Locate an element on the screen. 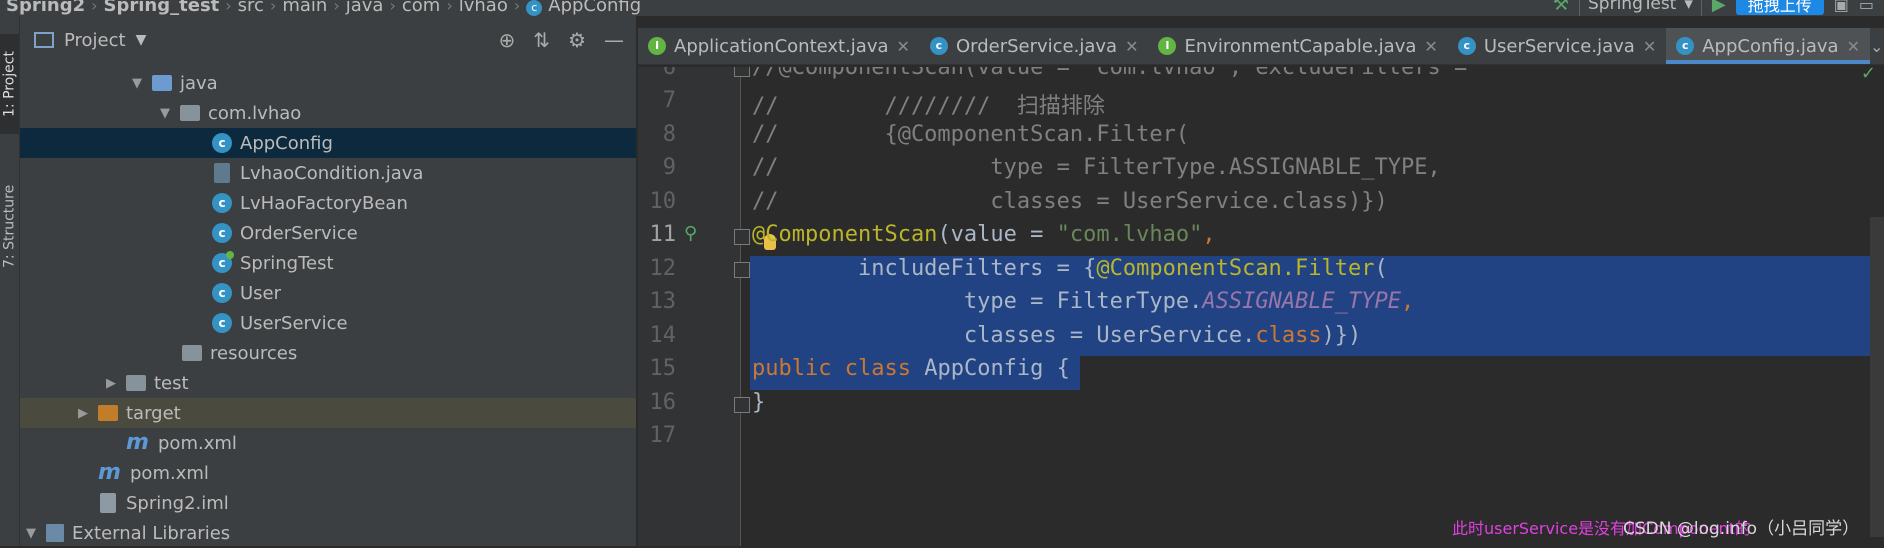 This screenshot has width=1884, height=548. chevron-down-icon: ▼ is located at coordinates (141, 40).